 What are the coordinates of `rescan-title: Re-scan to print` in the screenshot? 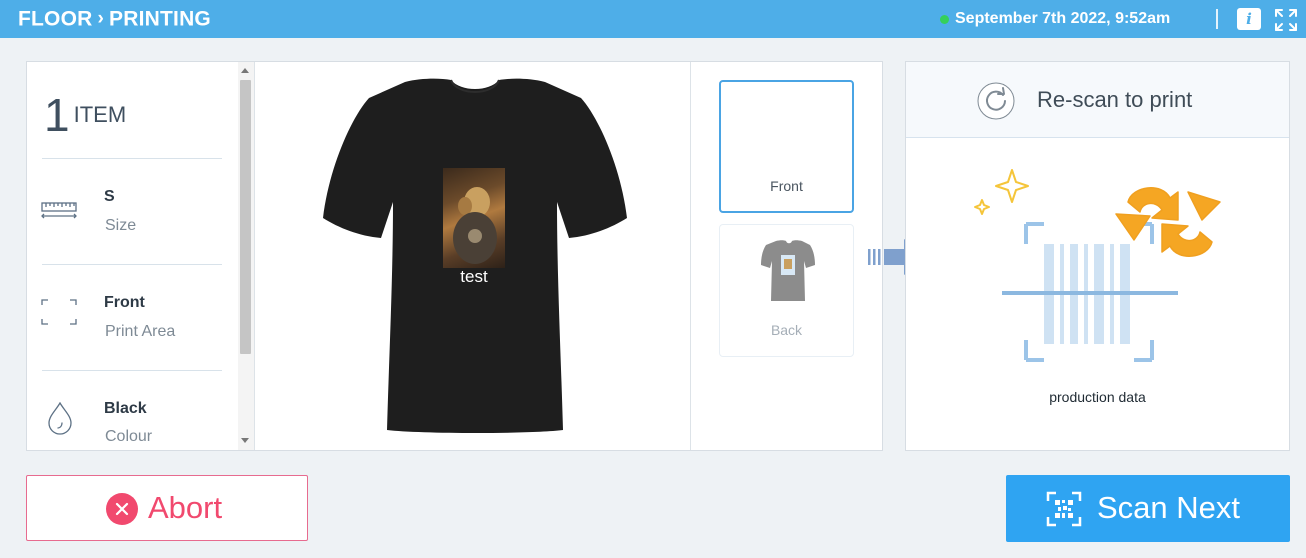 It's located at (1115, 99).